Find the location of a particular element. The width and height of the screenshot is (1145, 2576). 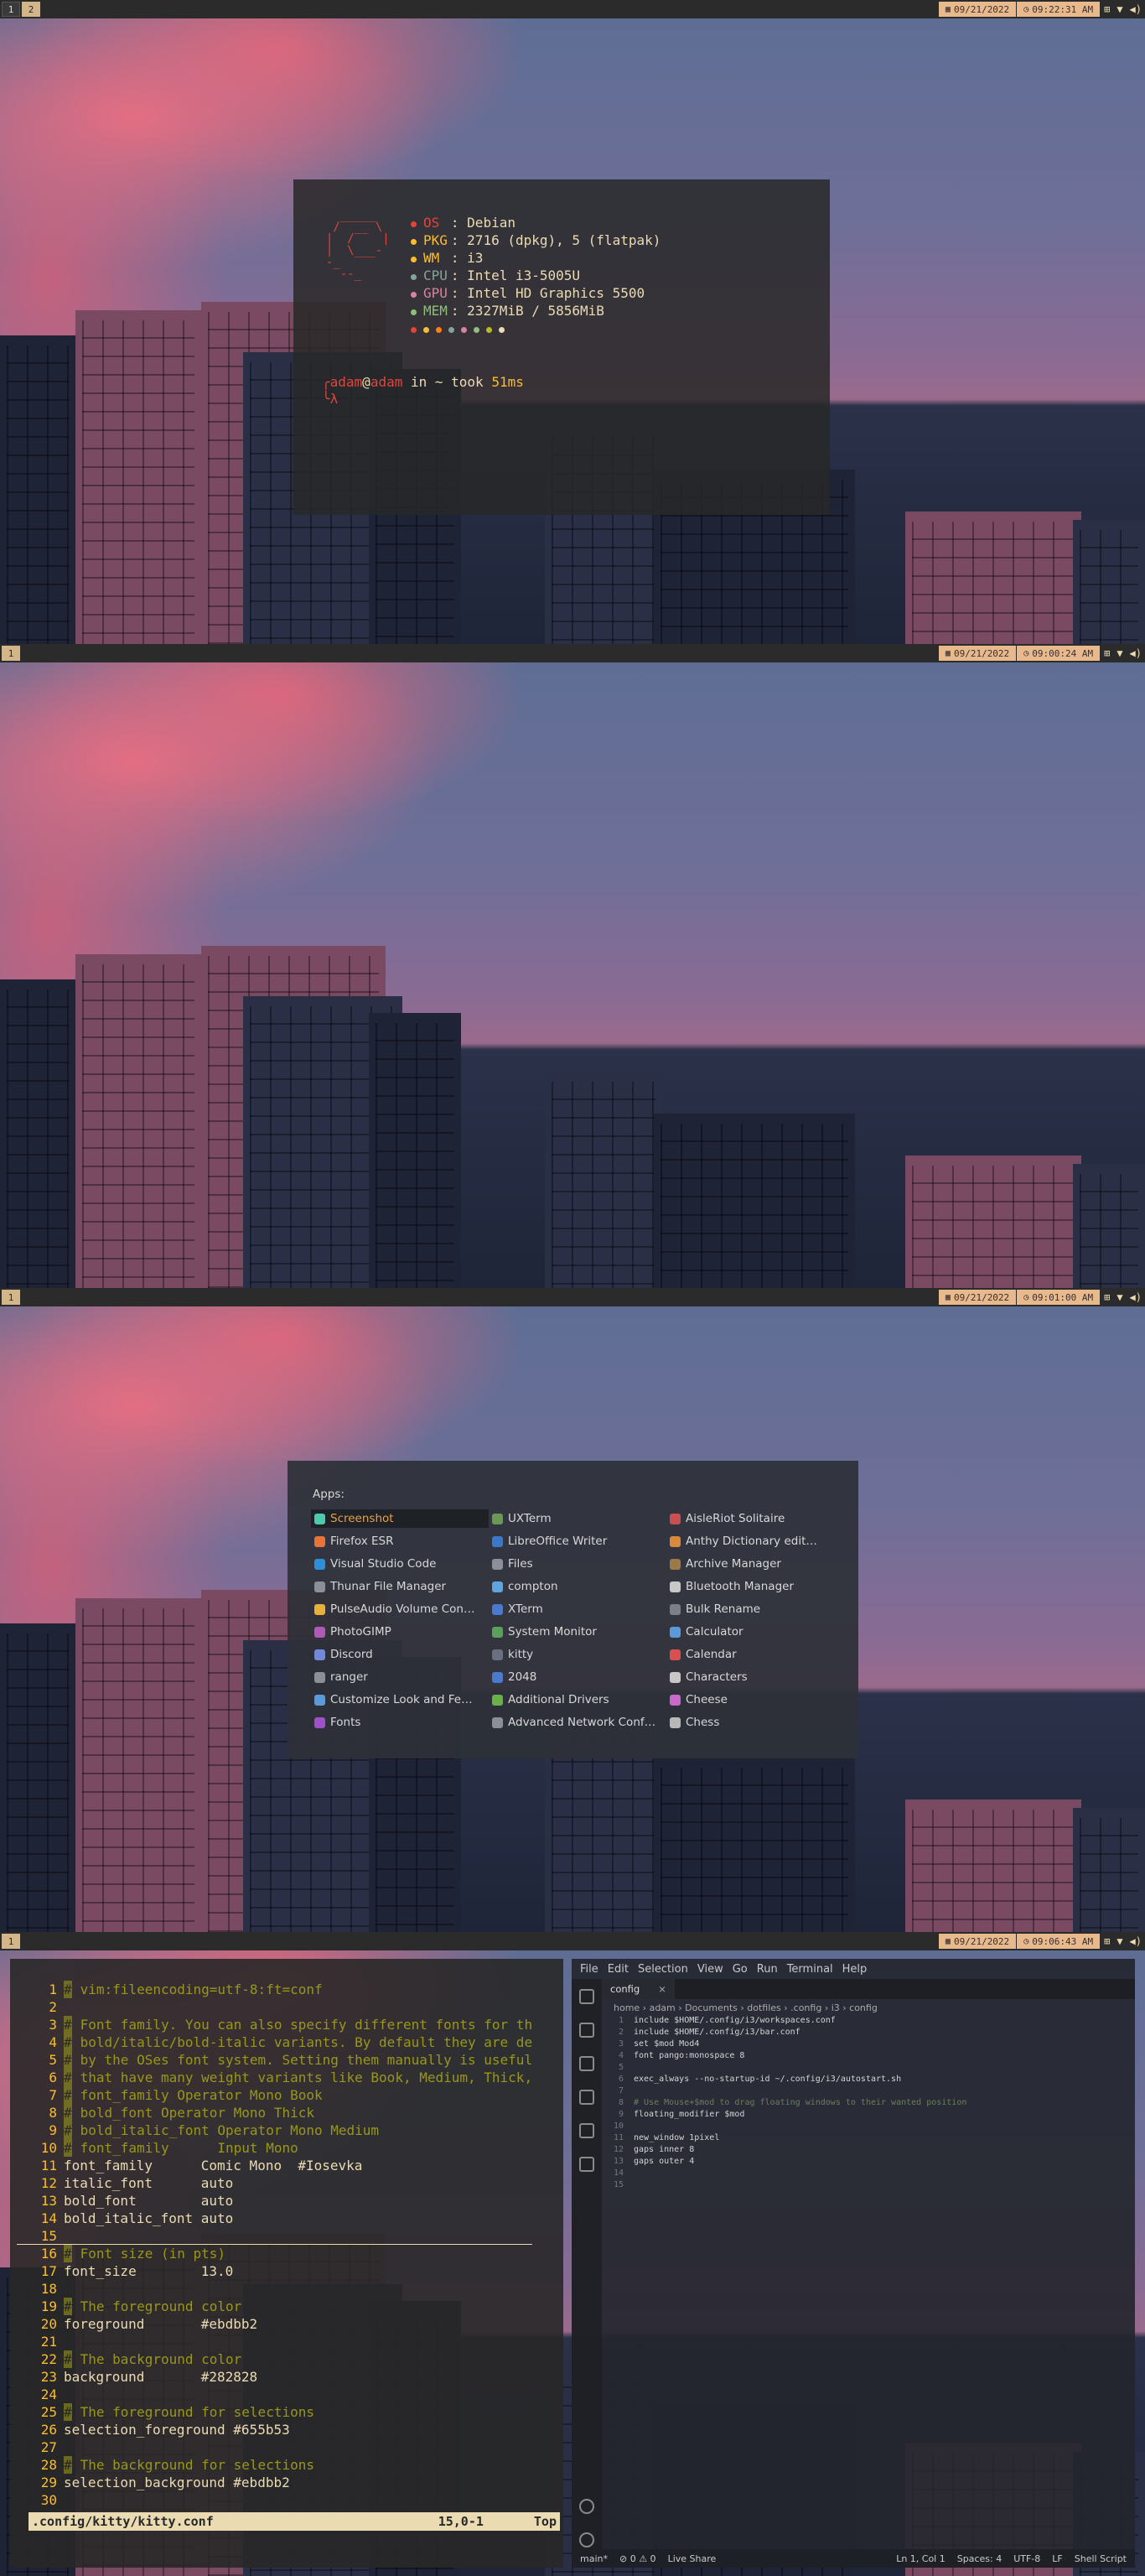

app-item: Characters is located at coordinates (755, 1677).